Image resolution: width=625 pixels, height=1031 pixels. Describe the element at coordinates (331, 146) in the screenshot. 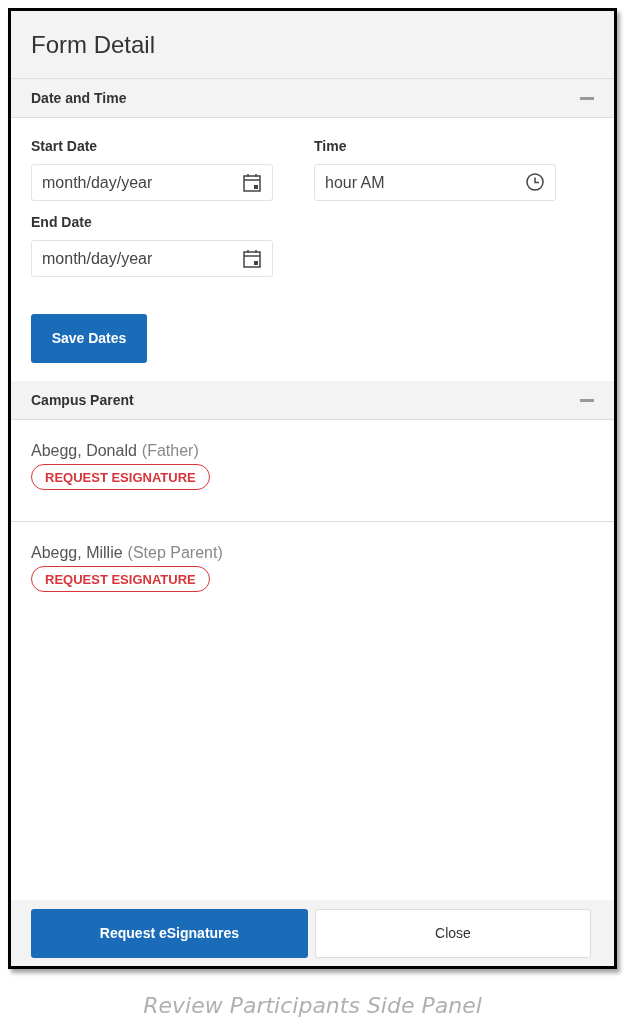

I see `field-label: Time` at that location.